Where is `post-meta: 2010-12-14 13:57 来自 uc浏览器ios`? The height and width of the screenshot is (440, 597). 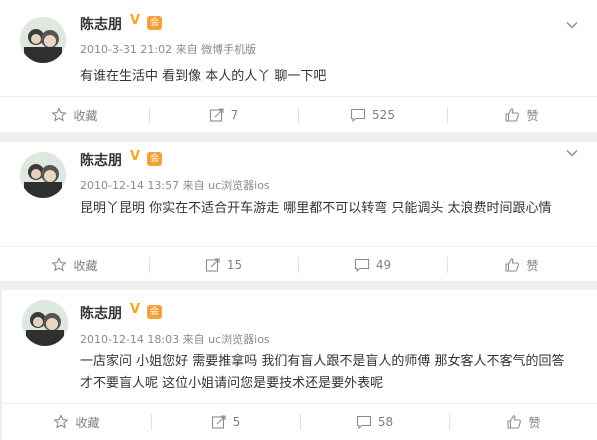
post-meta: 2010-12-14 13:57 来自 uc浏览器ios is located at coordinates (175, 185).